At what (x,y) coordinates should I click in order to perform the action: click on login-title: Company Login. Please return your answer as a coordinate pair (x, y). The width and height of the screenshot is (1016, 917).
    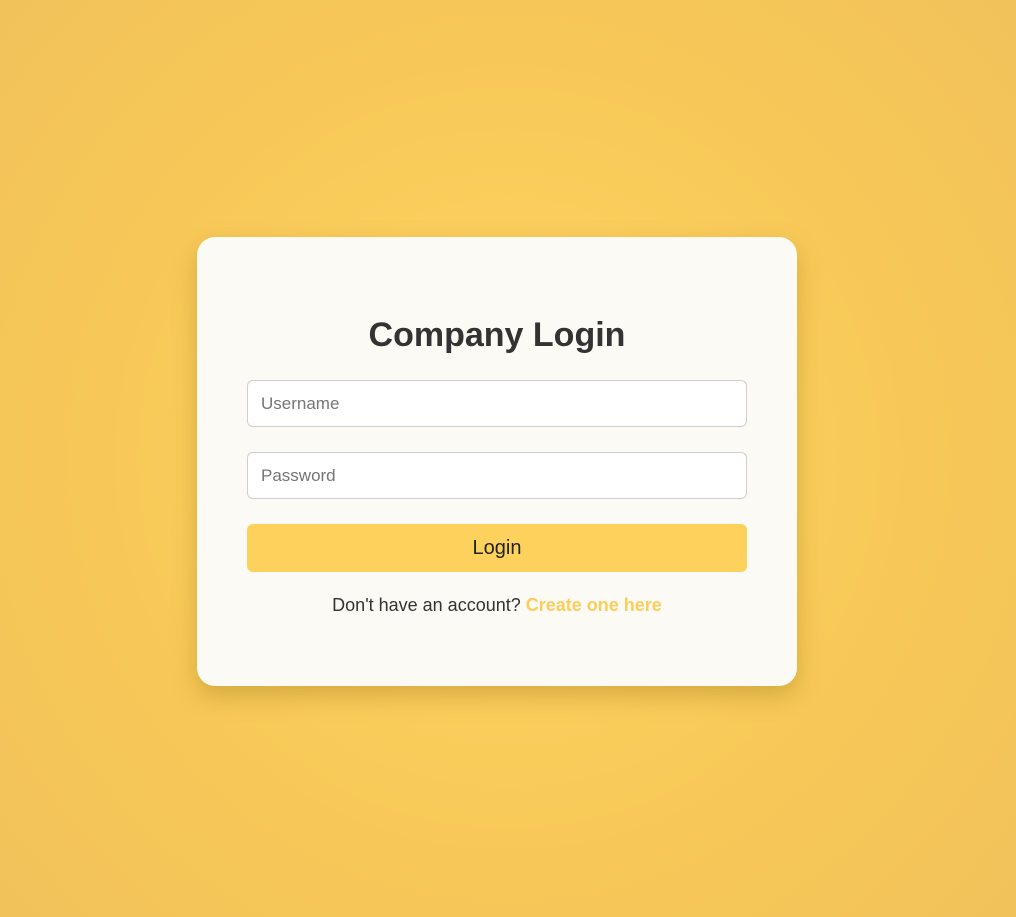
    Looking at the image, I should click on (497, 335).